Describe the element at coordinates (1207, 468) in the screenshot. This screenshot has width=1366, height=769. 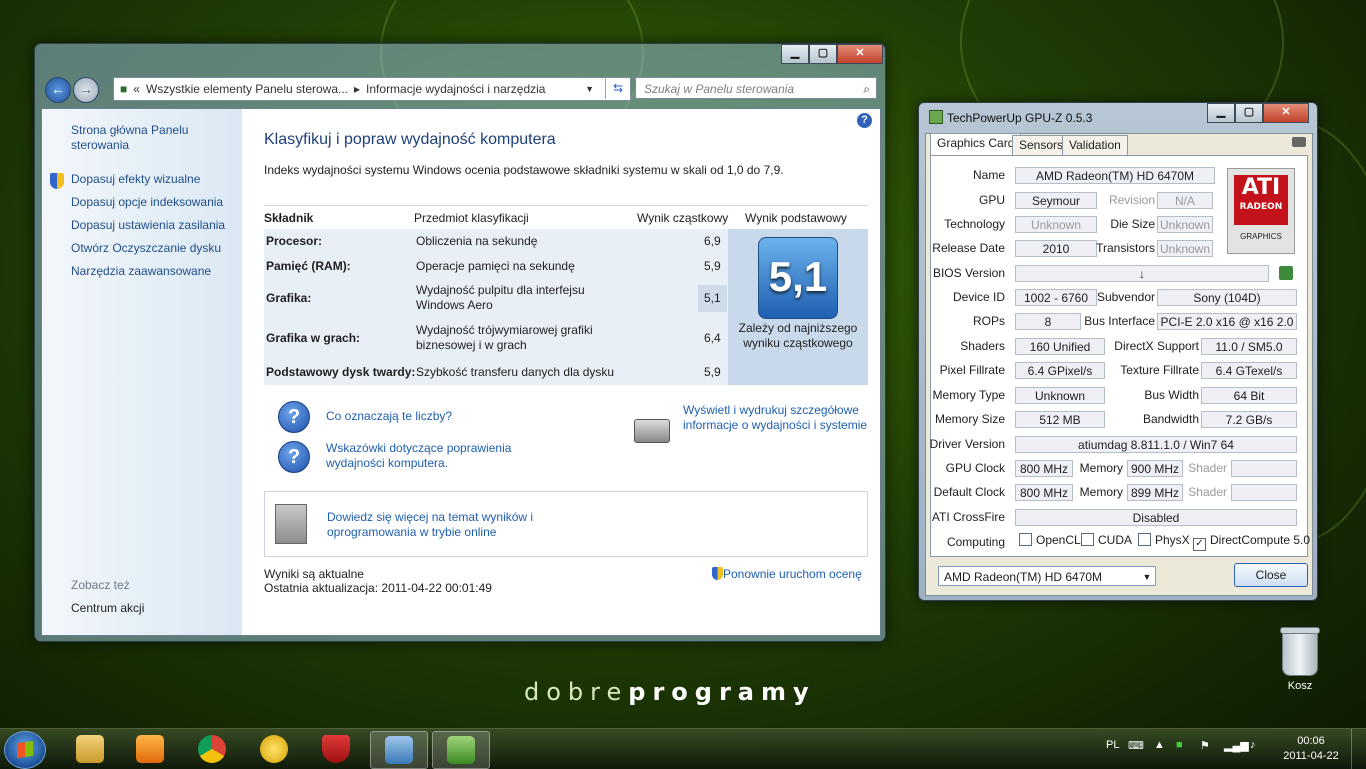
I see `label-shader-clock: Shader` at that location.